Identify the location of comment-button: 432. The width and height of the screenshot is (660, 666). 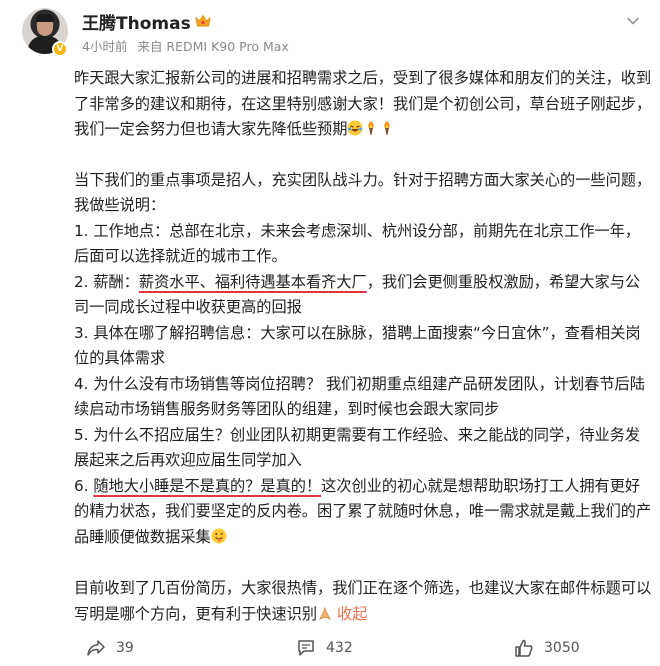
(324, 648).